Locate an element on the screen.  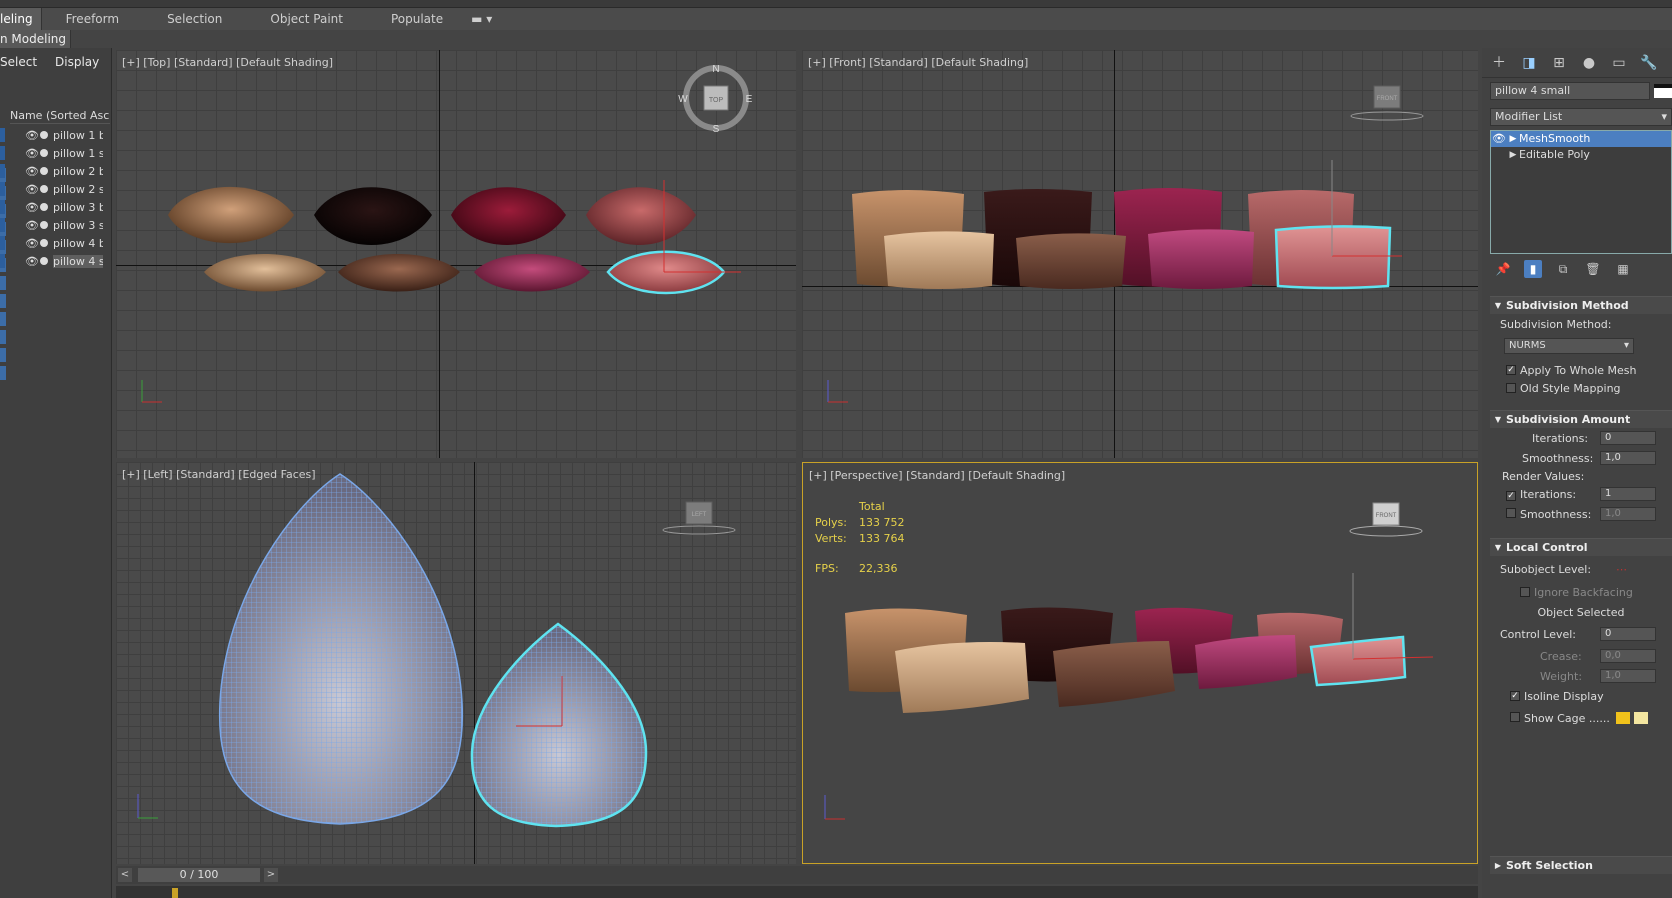
tab-populate: Populate is located at coordinates (417, 19).